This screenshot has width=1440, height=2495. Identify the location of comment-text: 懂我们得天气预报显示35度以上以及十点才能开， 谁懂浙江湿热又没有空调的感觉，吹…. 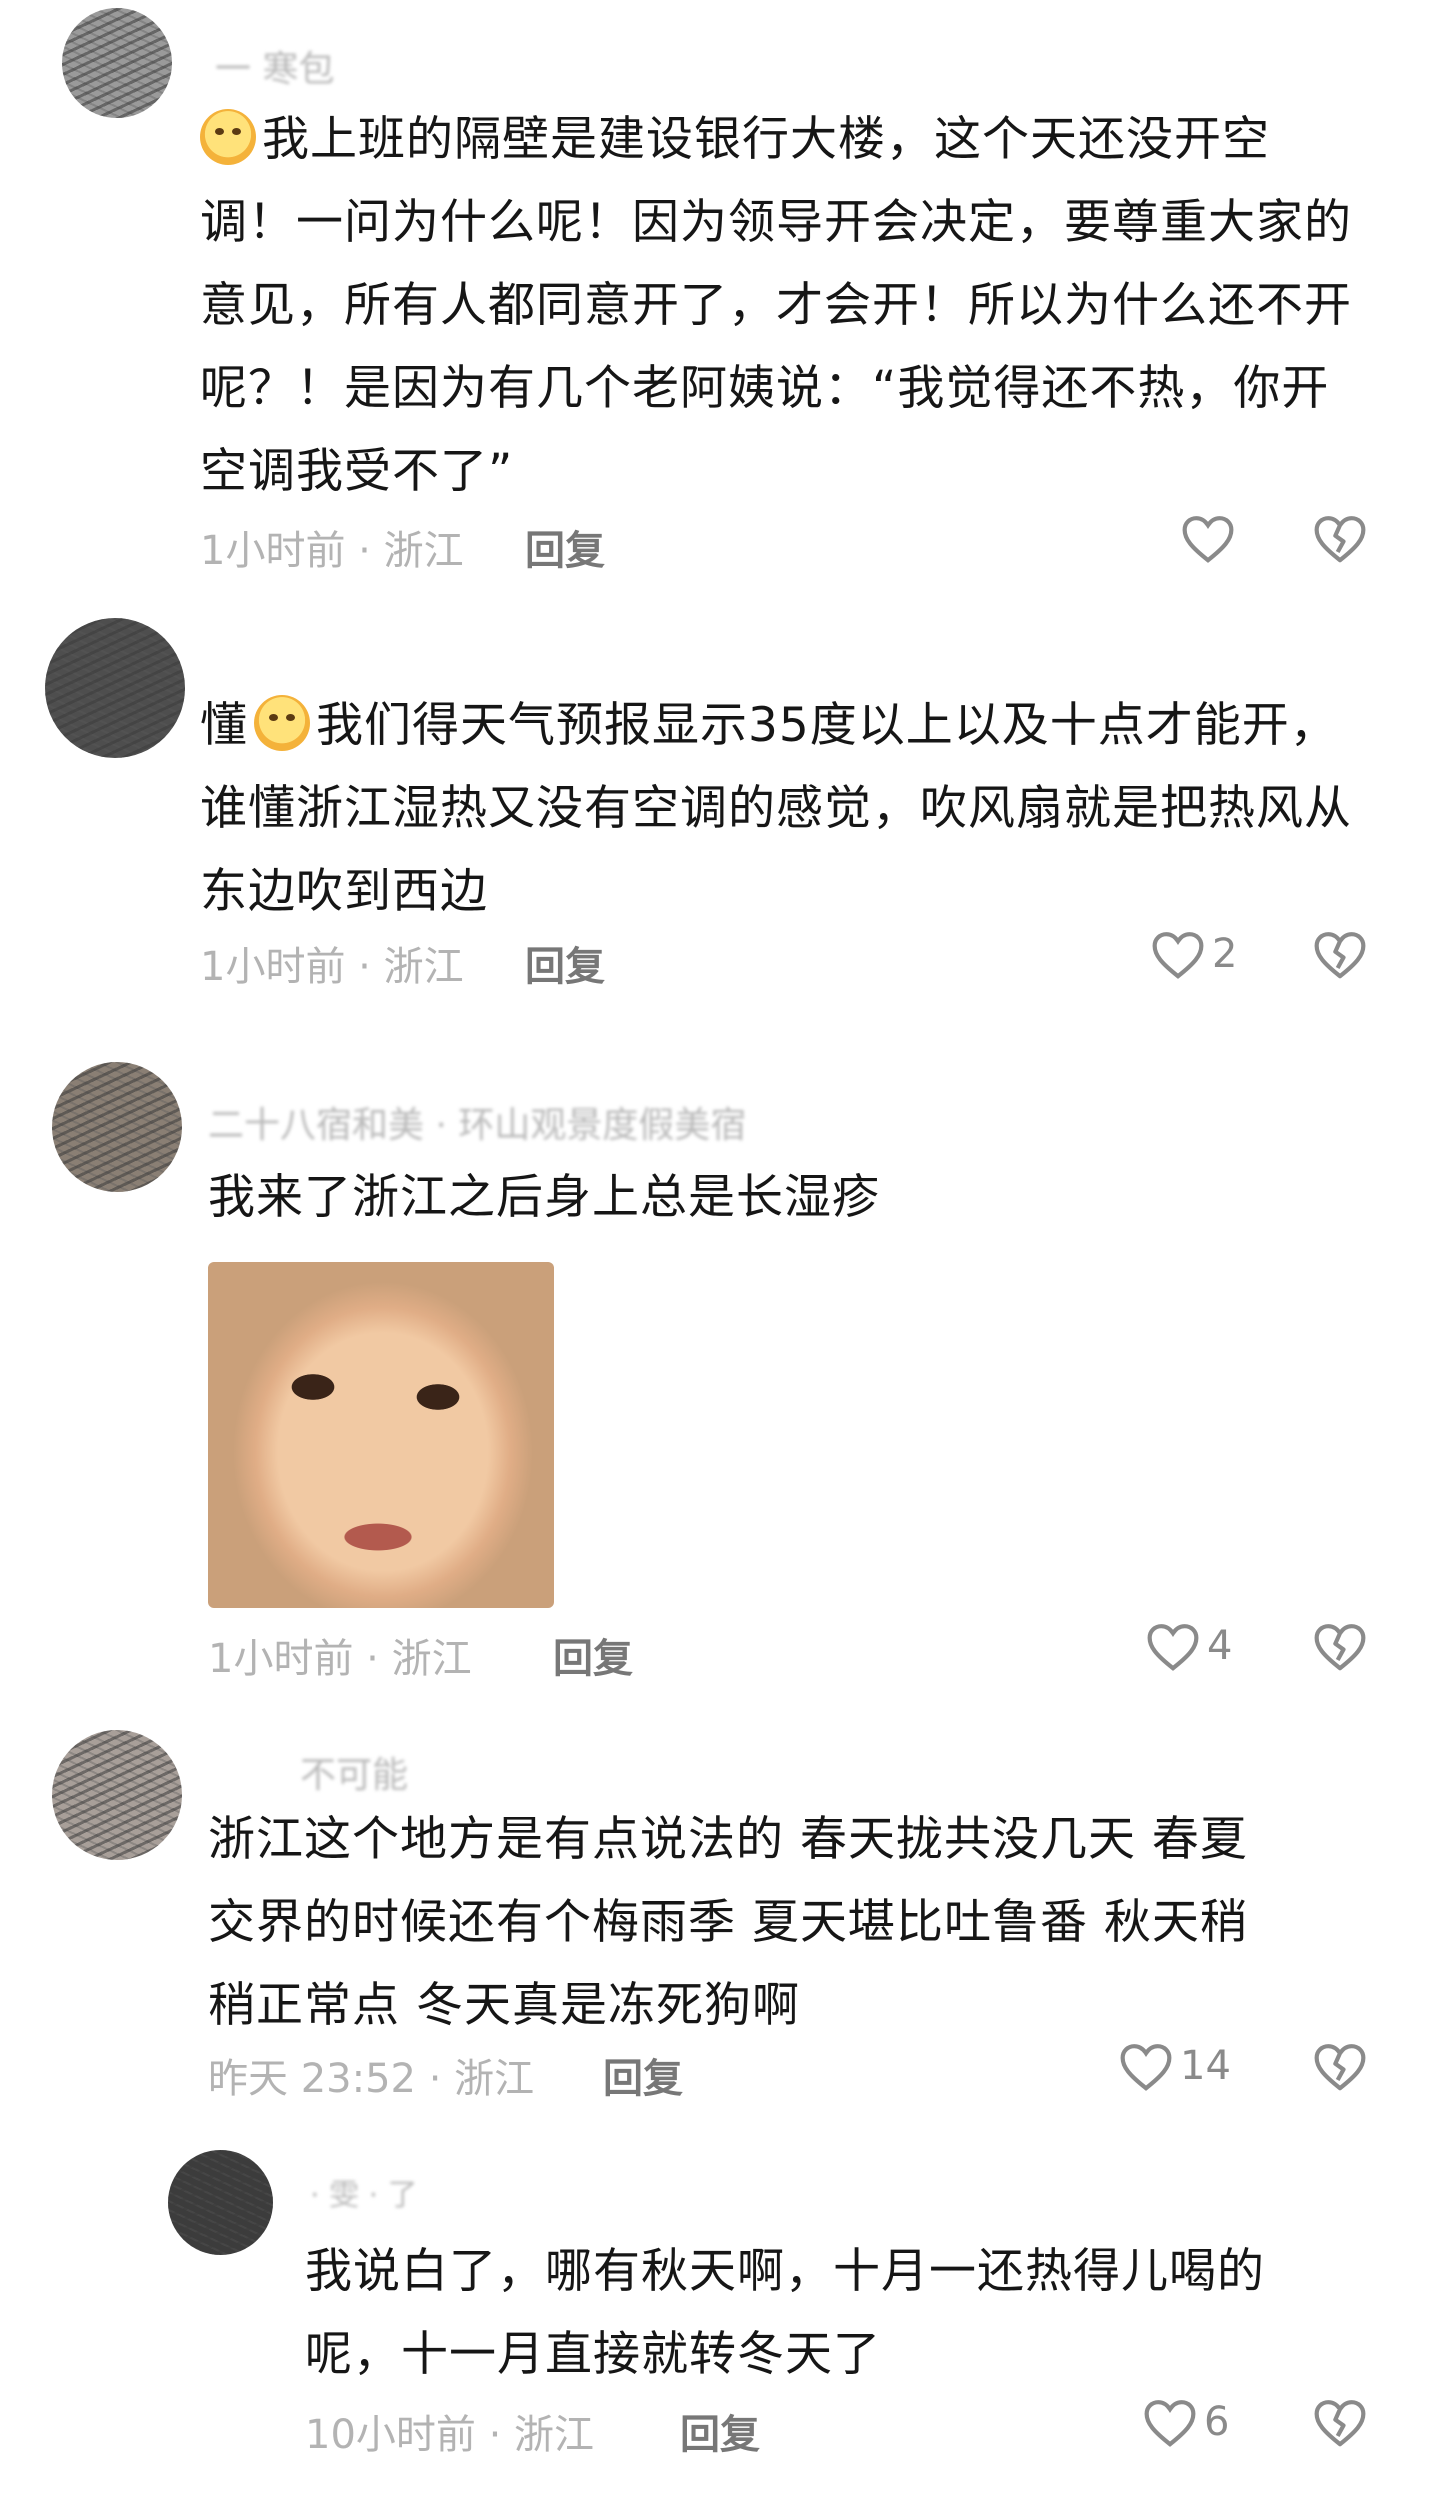
(776, 808).